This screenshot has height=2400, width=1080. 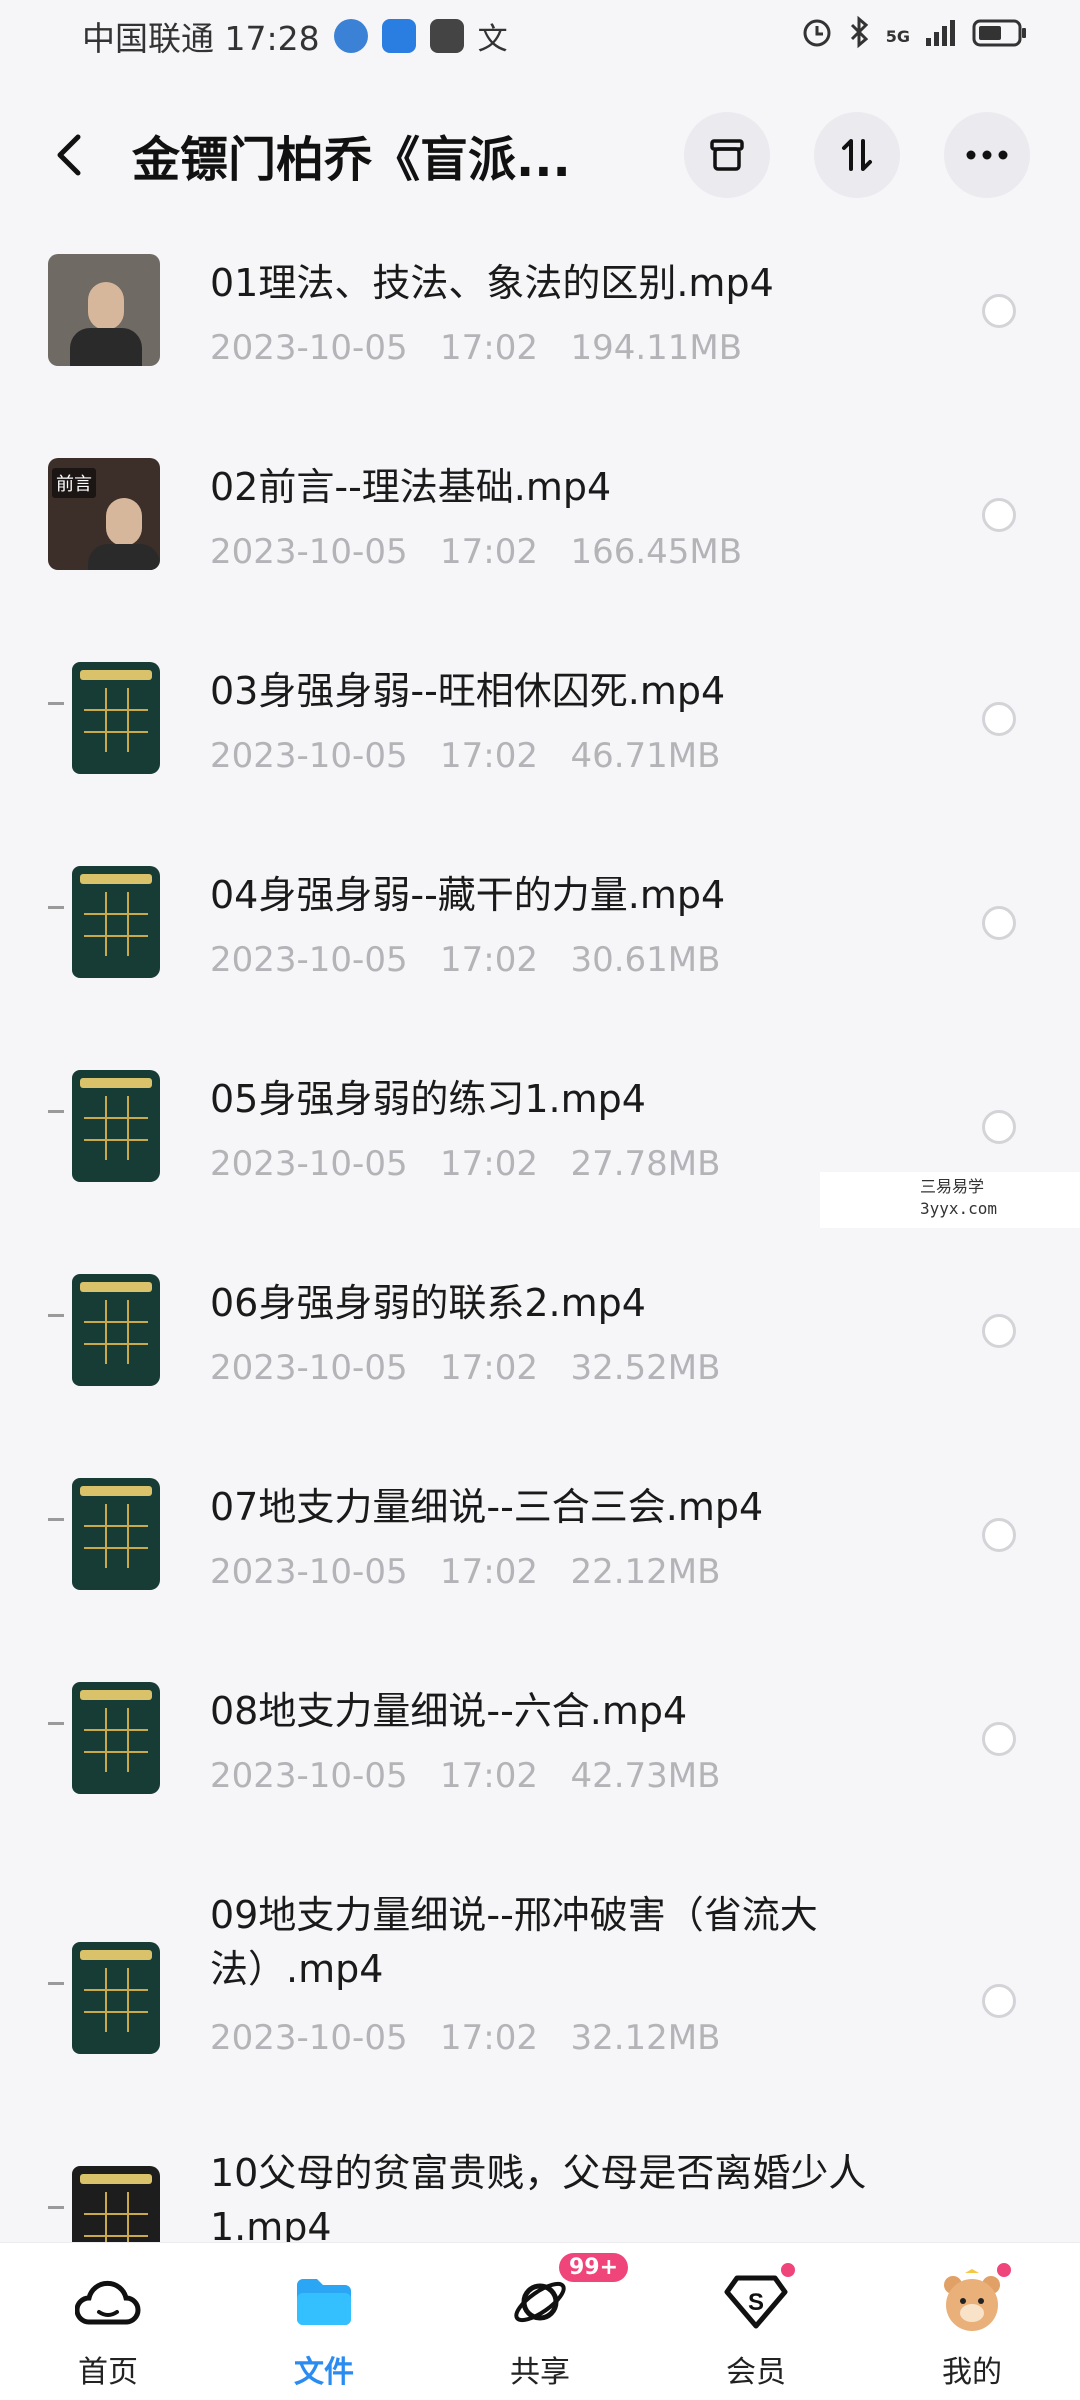 What do you see at coordinates (897, 36) in the screenshot?
I see `network-label: 5G` at bounding box center [897, 36].